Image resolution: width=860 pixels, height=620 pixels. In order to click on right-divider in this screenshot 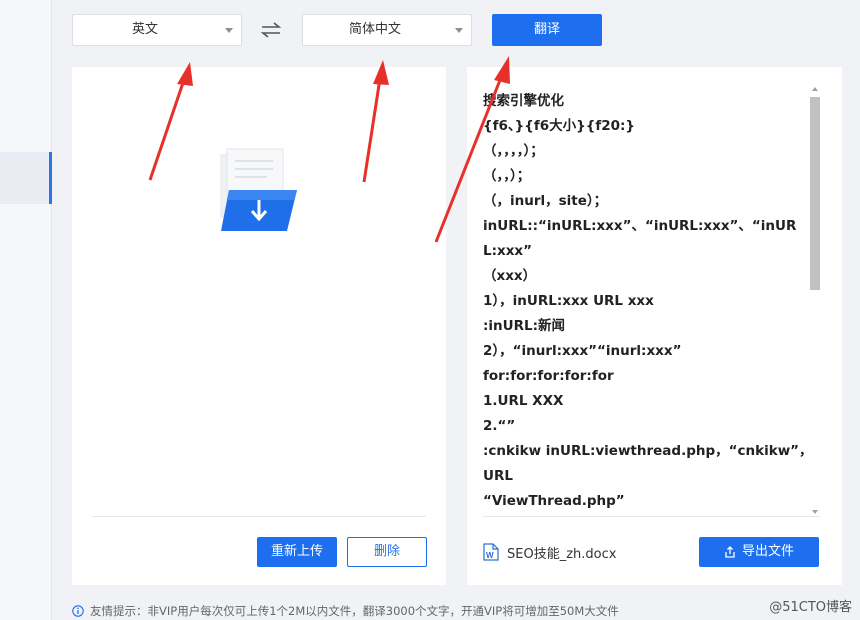, I will do `click(651, 516)`.